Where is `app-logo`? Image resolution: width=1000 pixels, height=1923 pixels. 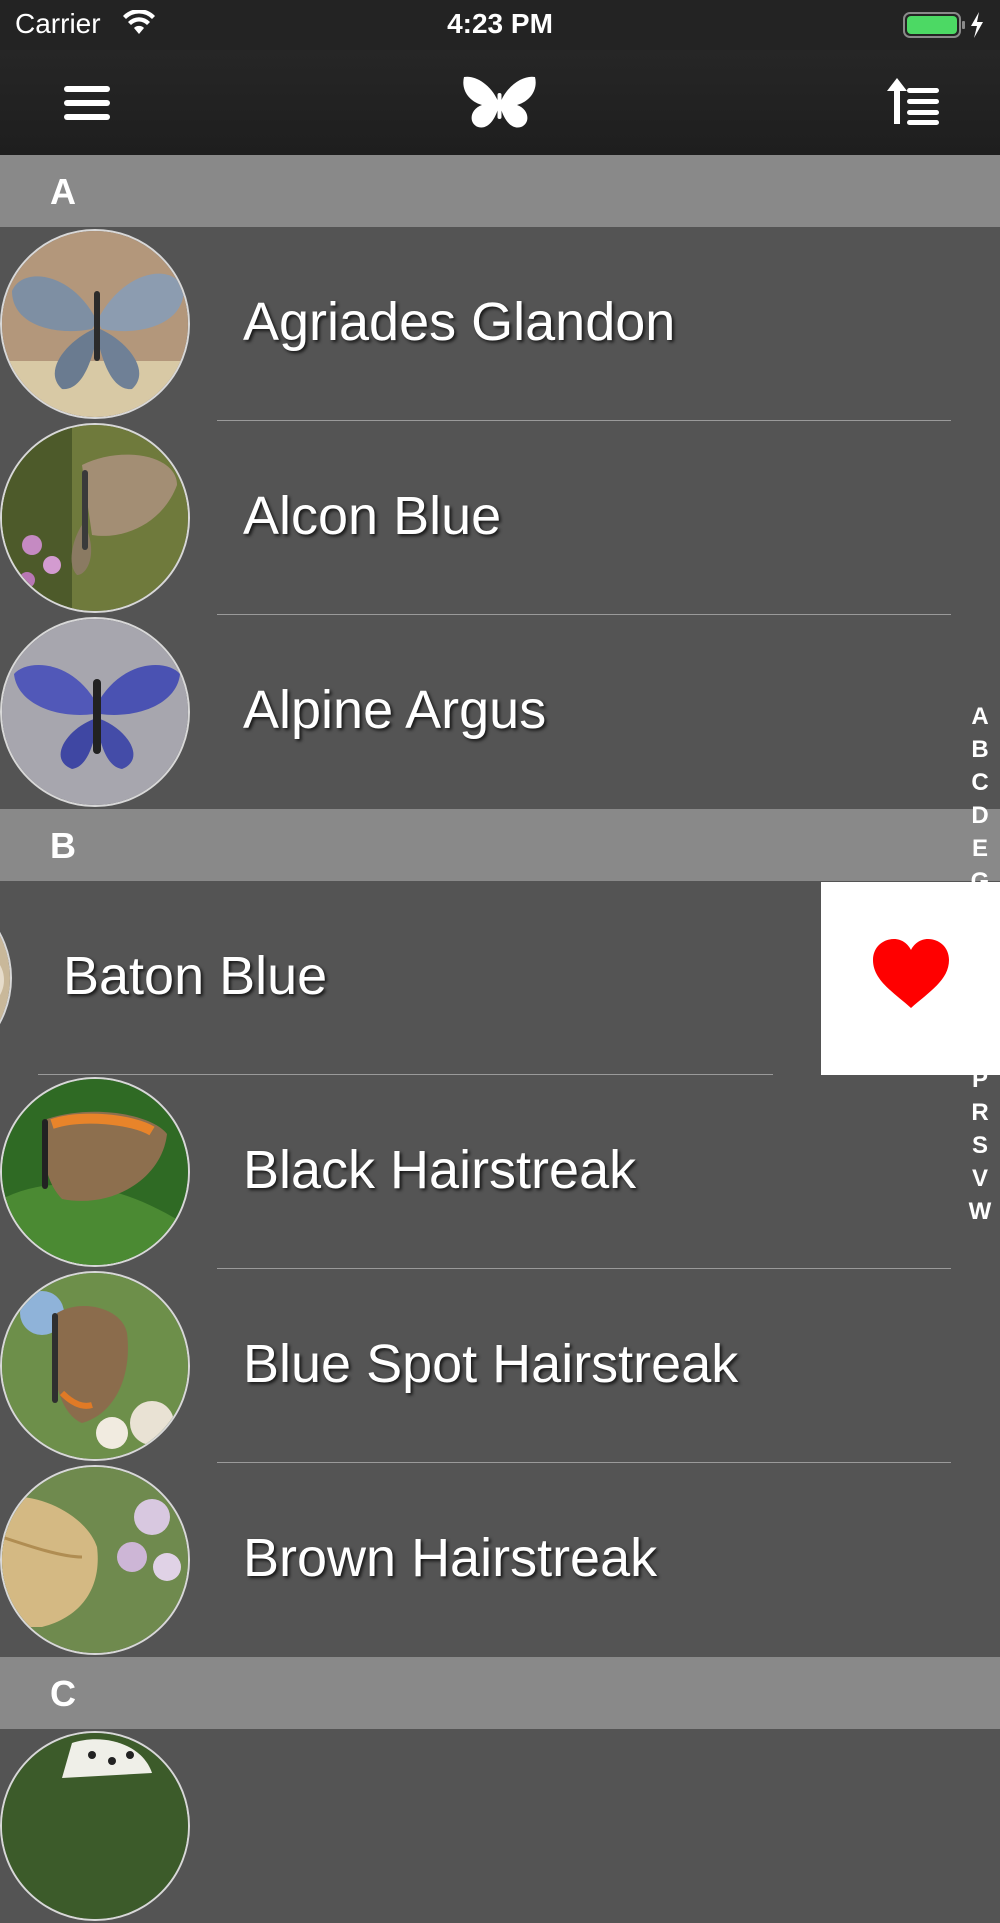 app-logo is located at coordinates (499, 102).